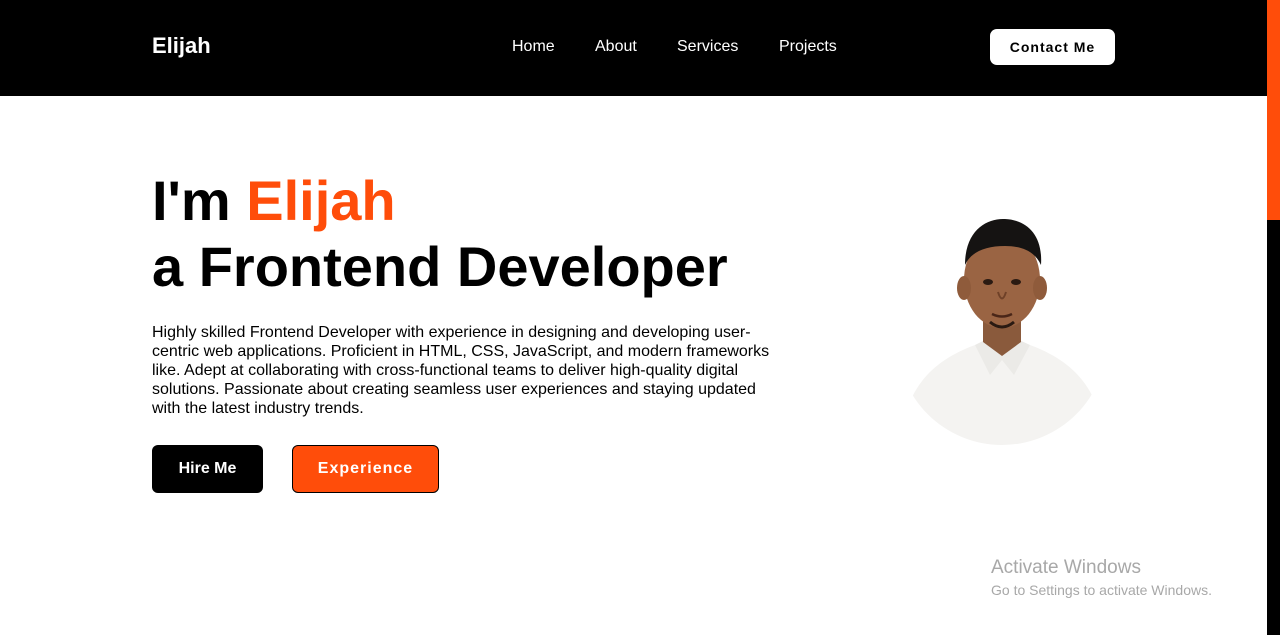 Image resolution: width=1280 pixels, height=635 pixels. Describe the element at coordinates (1101, 590) in the screenshot. I see `activation-watermark-subtitle: Go to Settings to activate Windows.` at that location.